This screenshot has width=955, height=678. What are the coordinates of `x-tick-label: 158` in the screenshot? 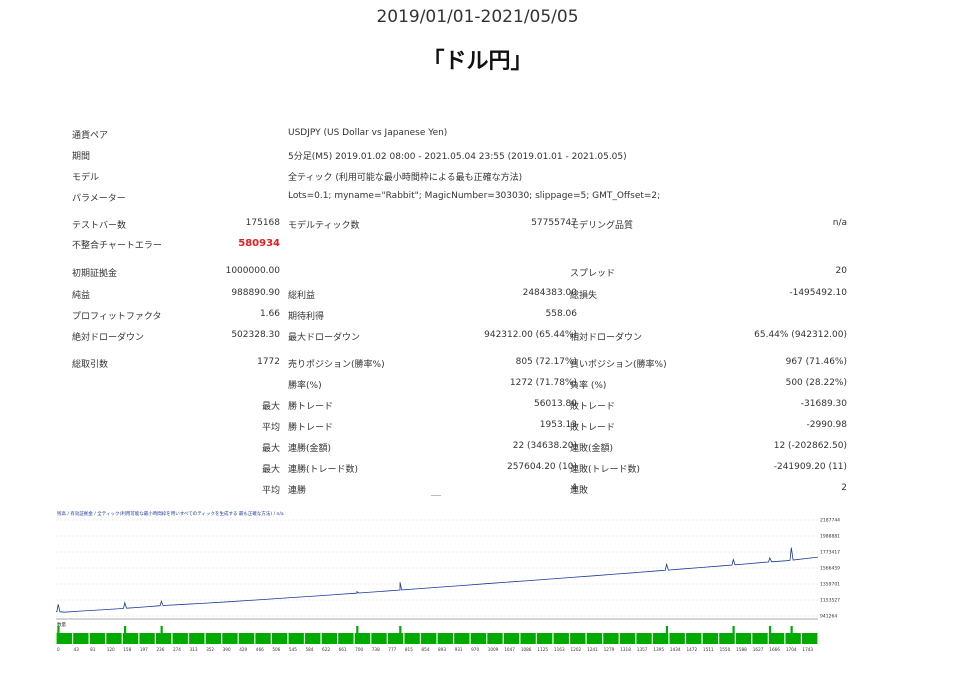 It's located at (127, 649).